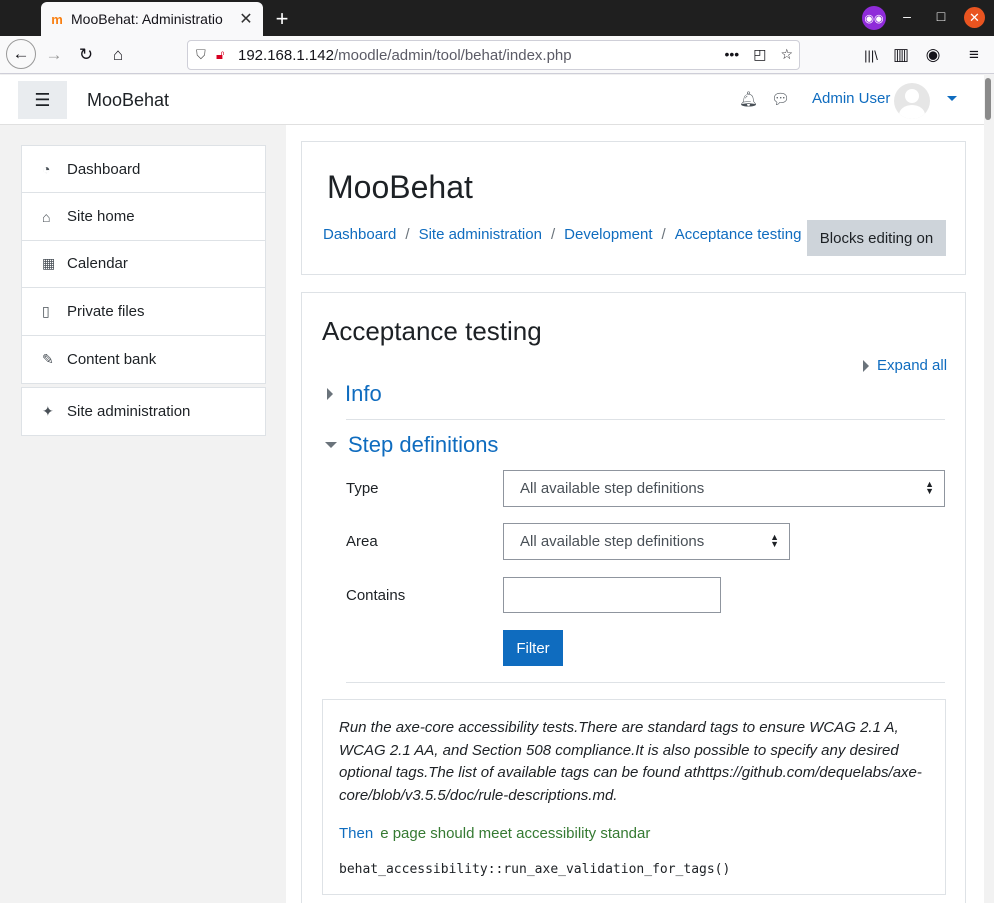  I want to click on private-browsing-icon: ◉◉, so click(874, 18).